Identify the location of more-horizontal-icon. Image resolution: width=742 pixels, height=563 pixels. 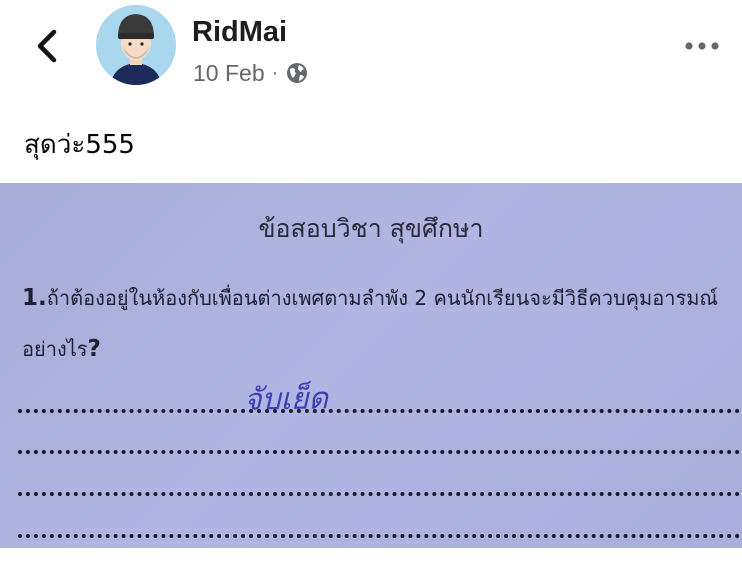
(702, 46).